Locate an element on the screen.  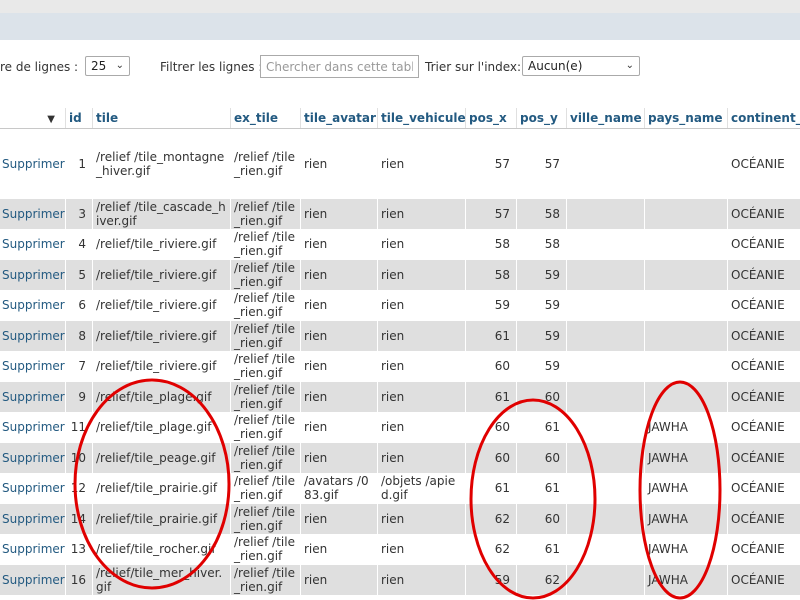
vehicule-cell is located at coordinates (421, 597).